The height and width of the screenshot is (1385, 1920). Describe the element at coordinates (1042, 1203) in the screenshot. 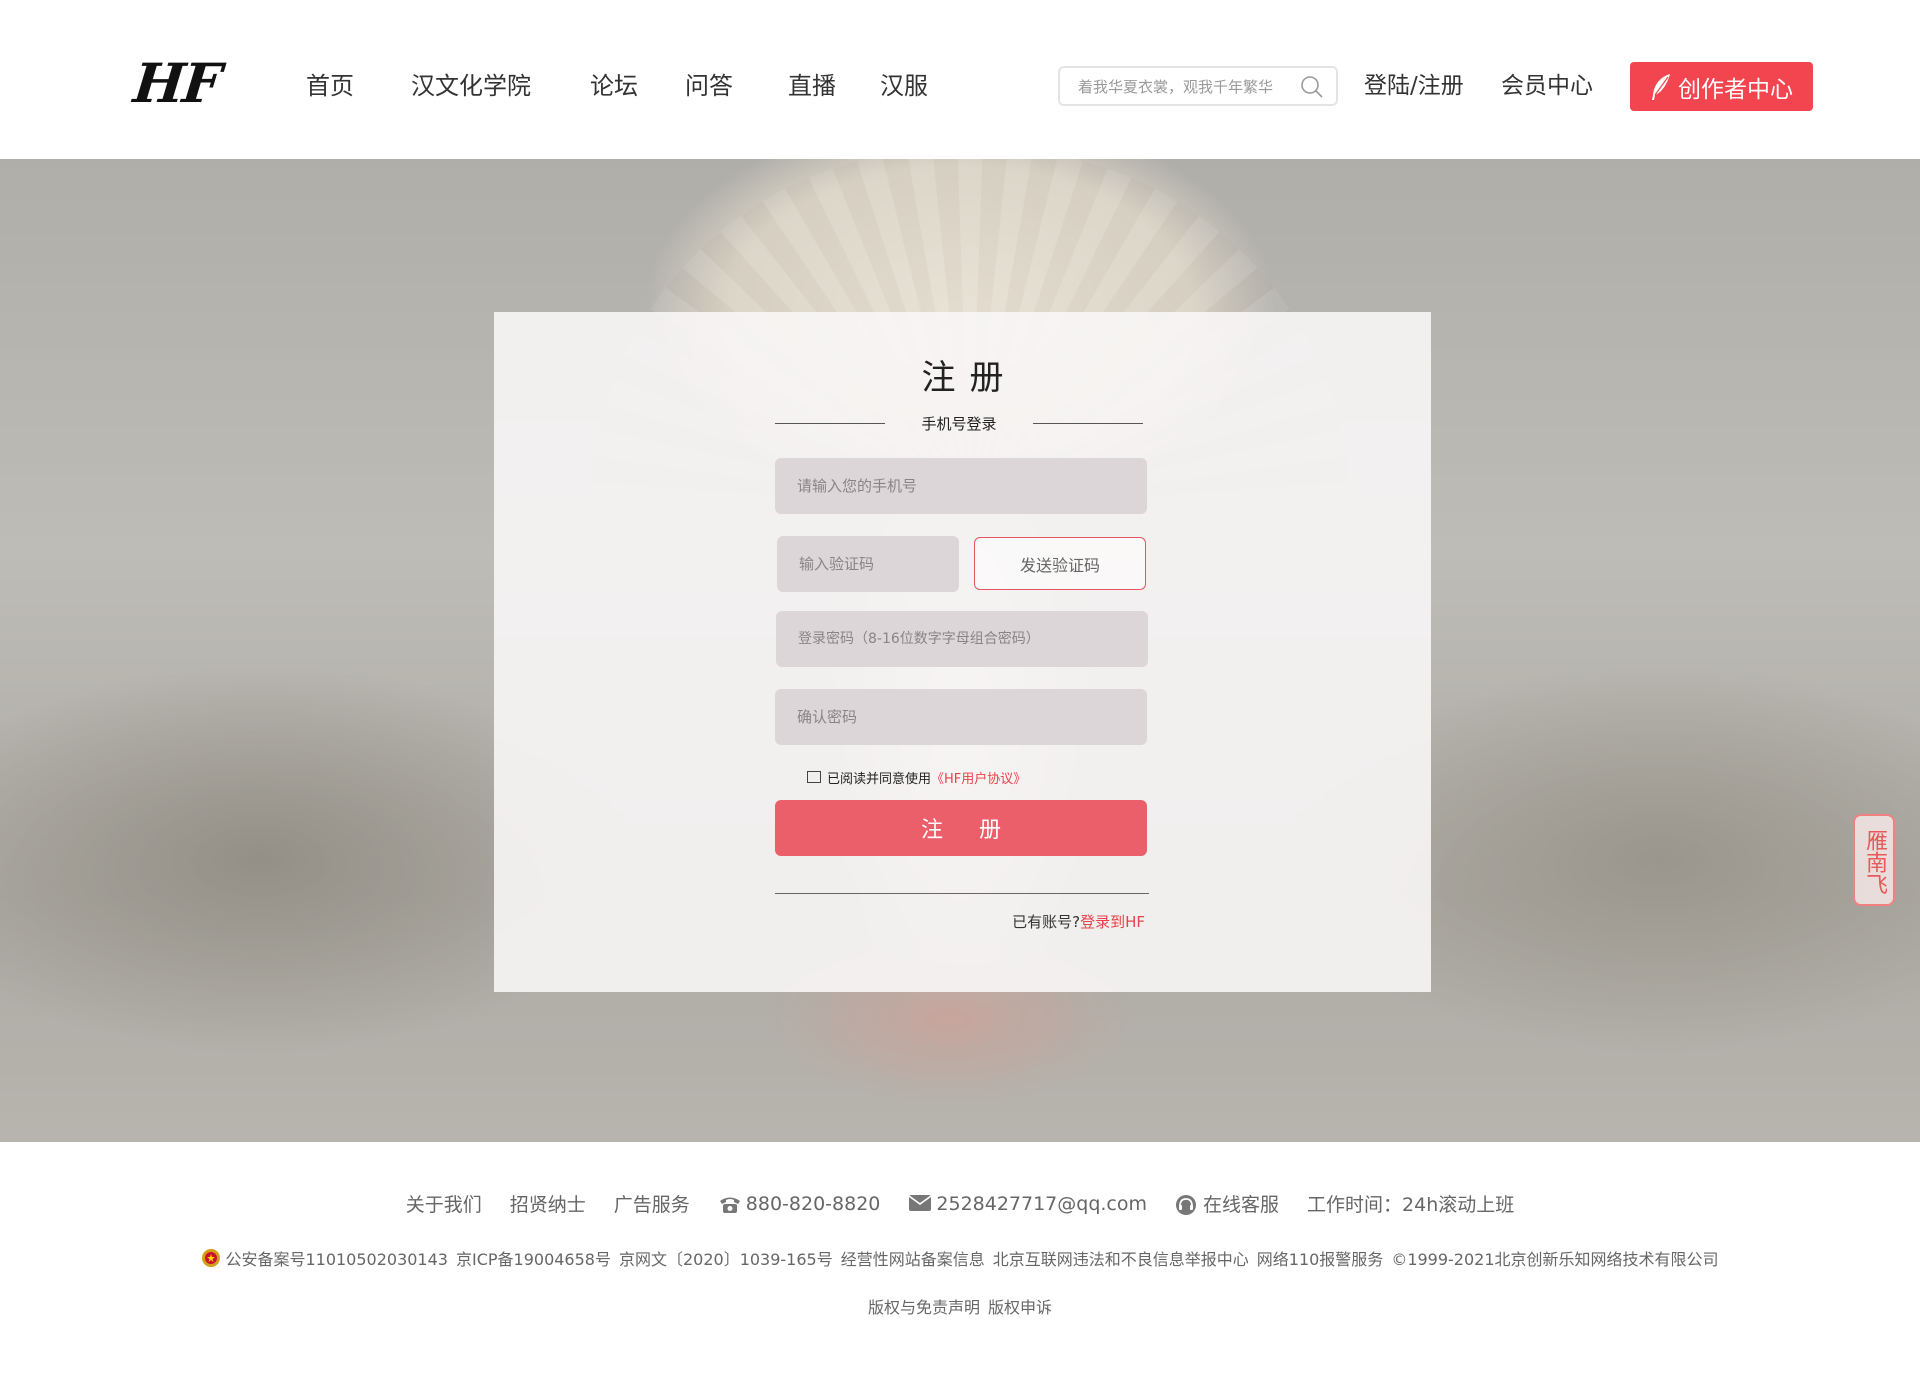

I see `footer-email-address: 2528427717@qq.com` at that location.